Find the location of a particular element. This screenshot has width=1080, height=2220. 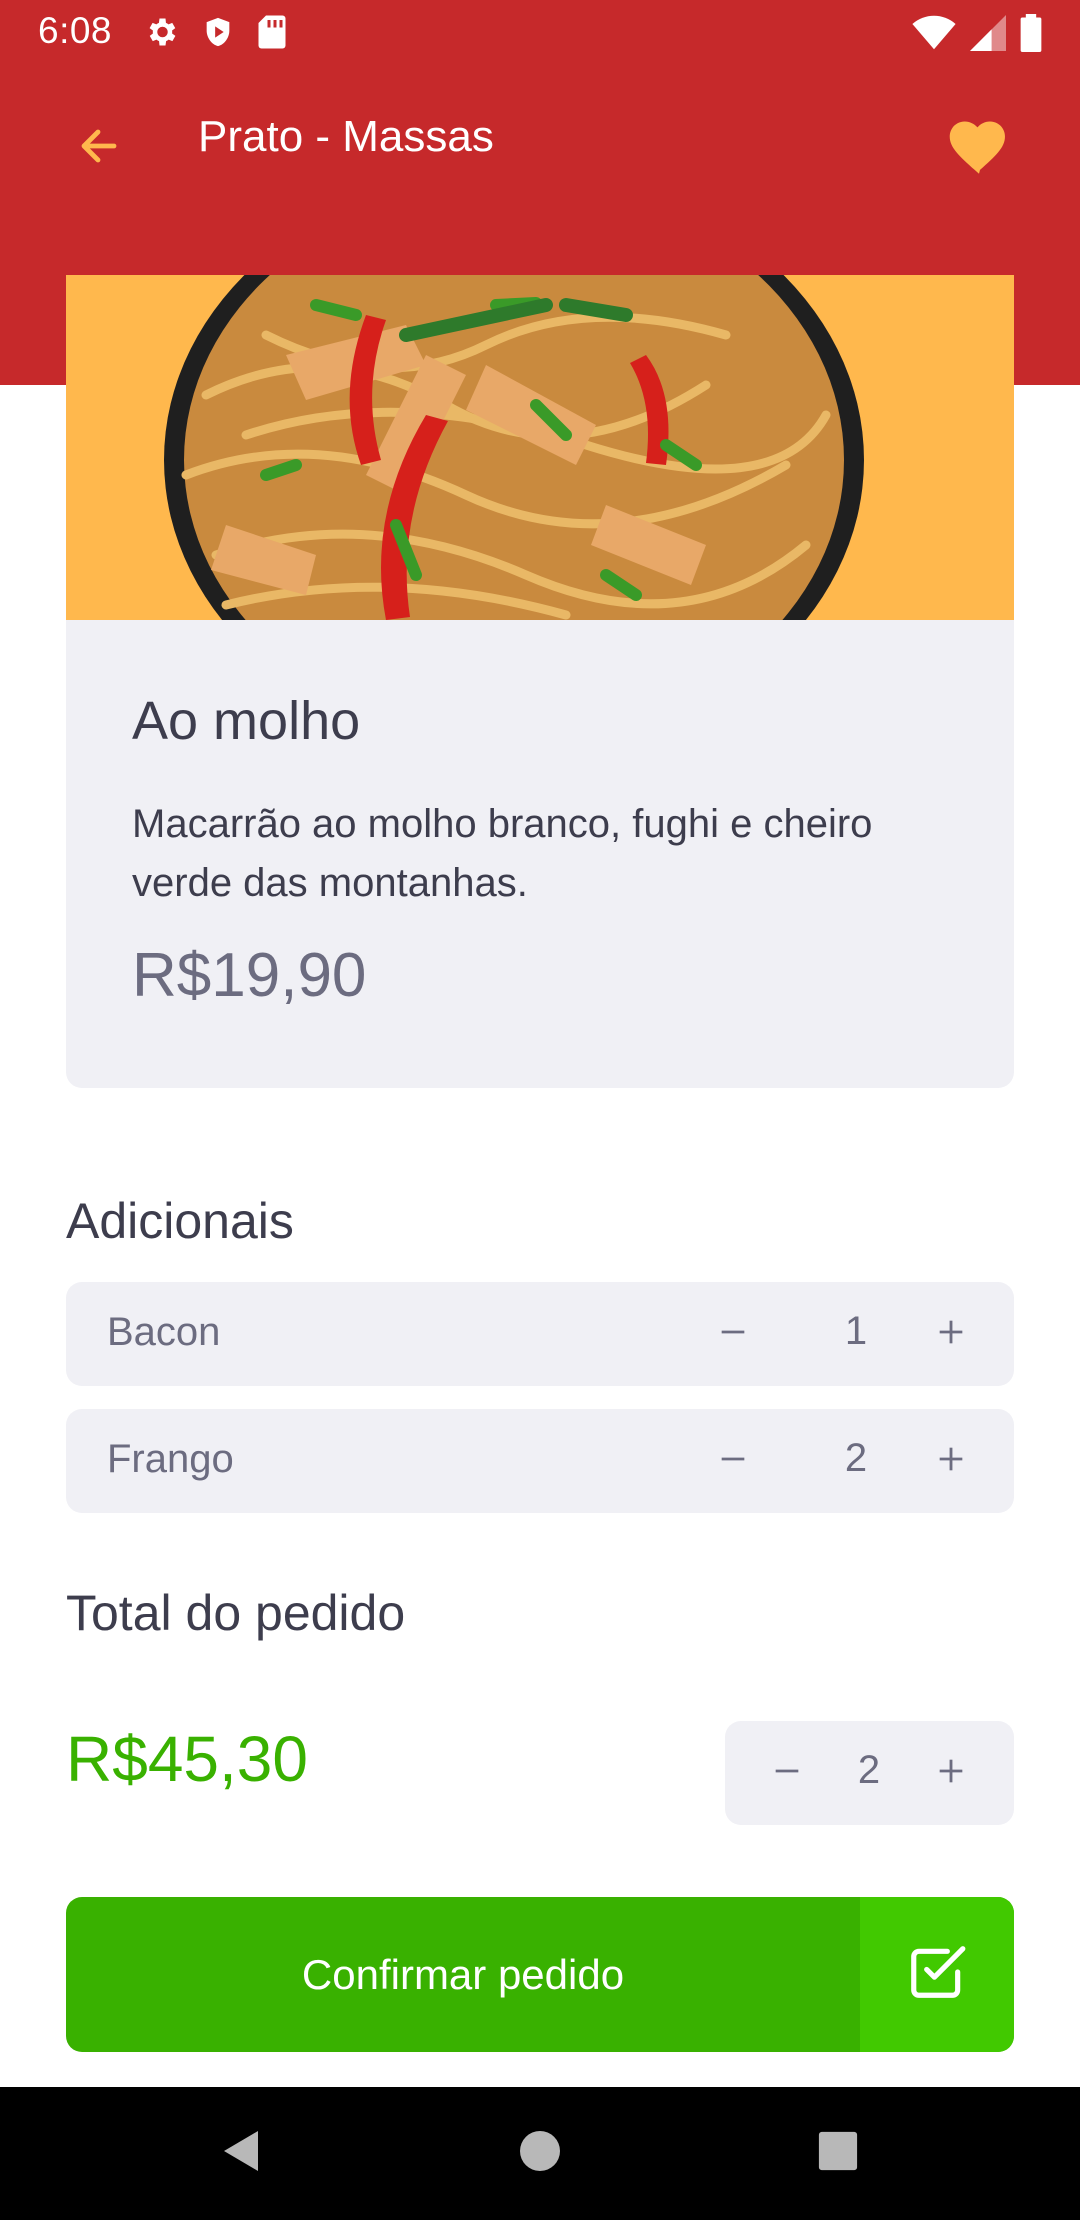

favorite-button is located at coordinates (979, 149).